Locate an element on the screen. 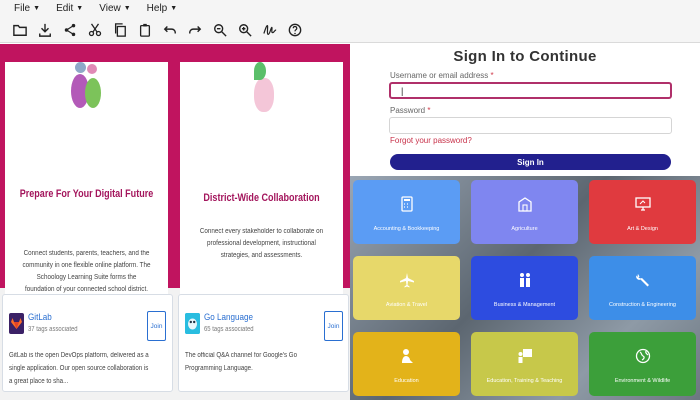 The image size is (700, 400). promo-card-title: Prepare For Your Digital Future is located at coordinates (86, 194).